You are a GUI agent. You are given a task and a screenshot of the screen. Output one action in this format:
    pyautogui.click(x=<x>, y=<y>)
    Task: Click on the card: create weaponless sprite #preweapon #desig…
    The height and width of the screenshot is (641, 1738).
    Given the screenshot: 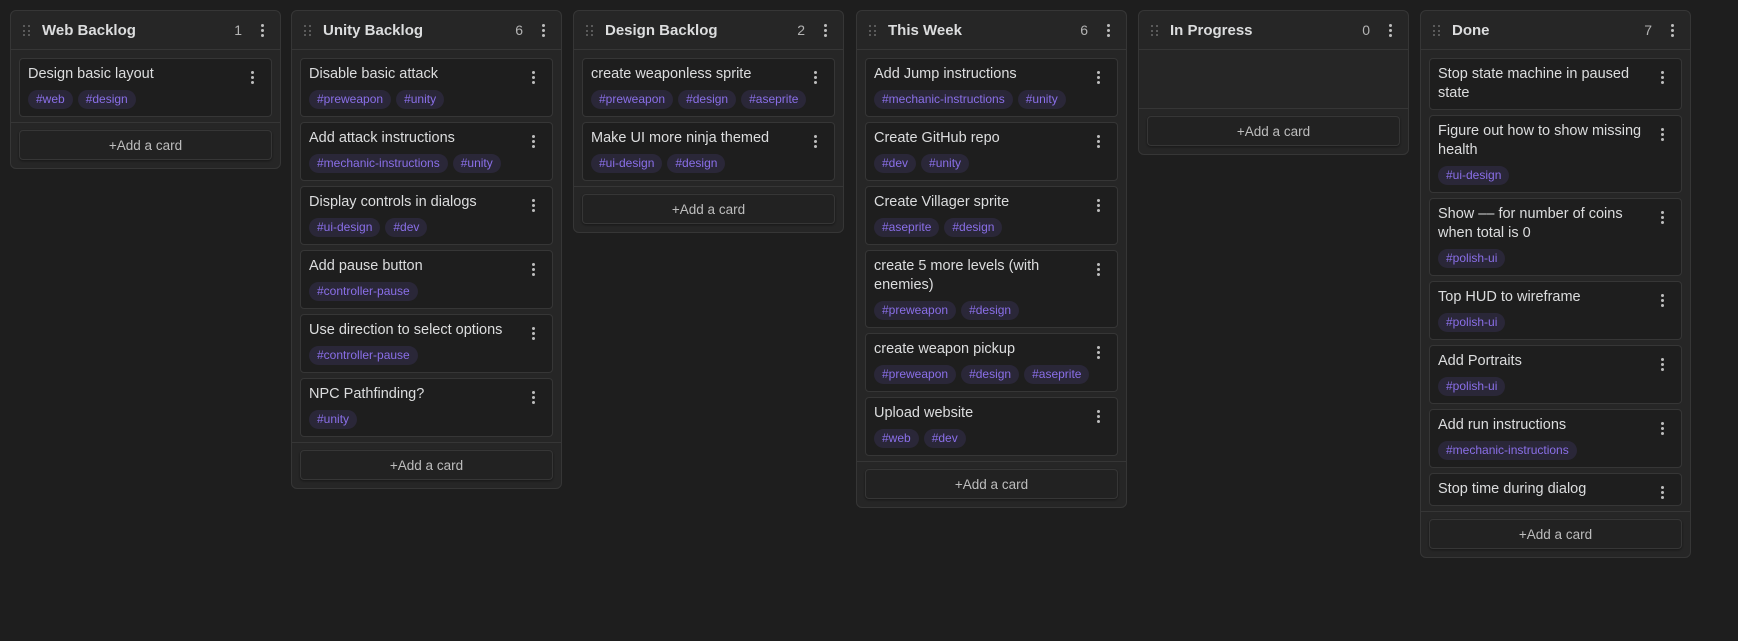 What is the action you would take?
    pyautogui.click(x=708, y=87)
    